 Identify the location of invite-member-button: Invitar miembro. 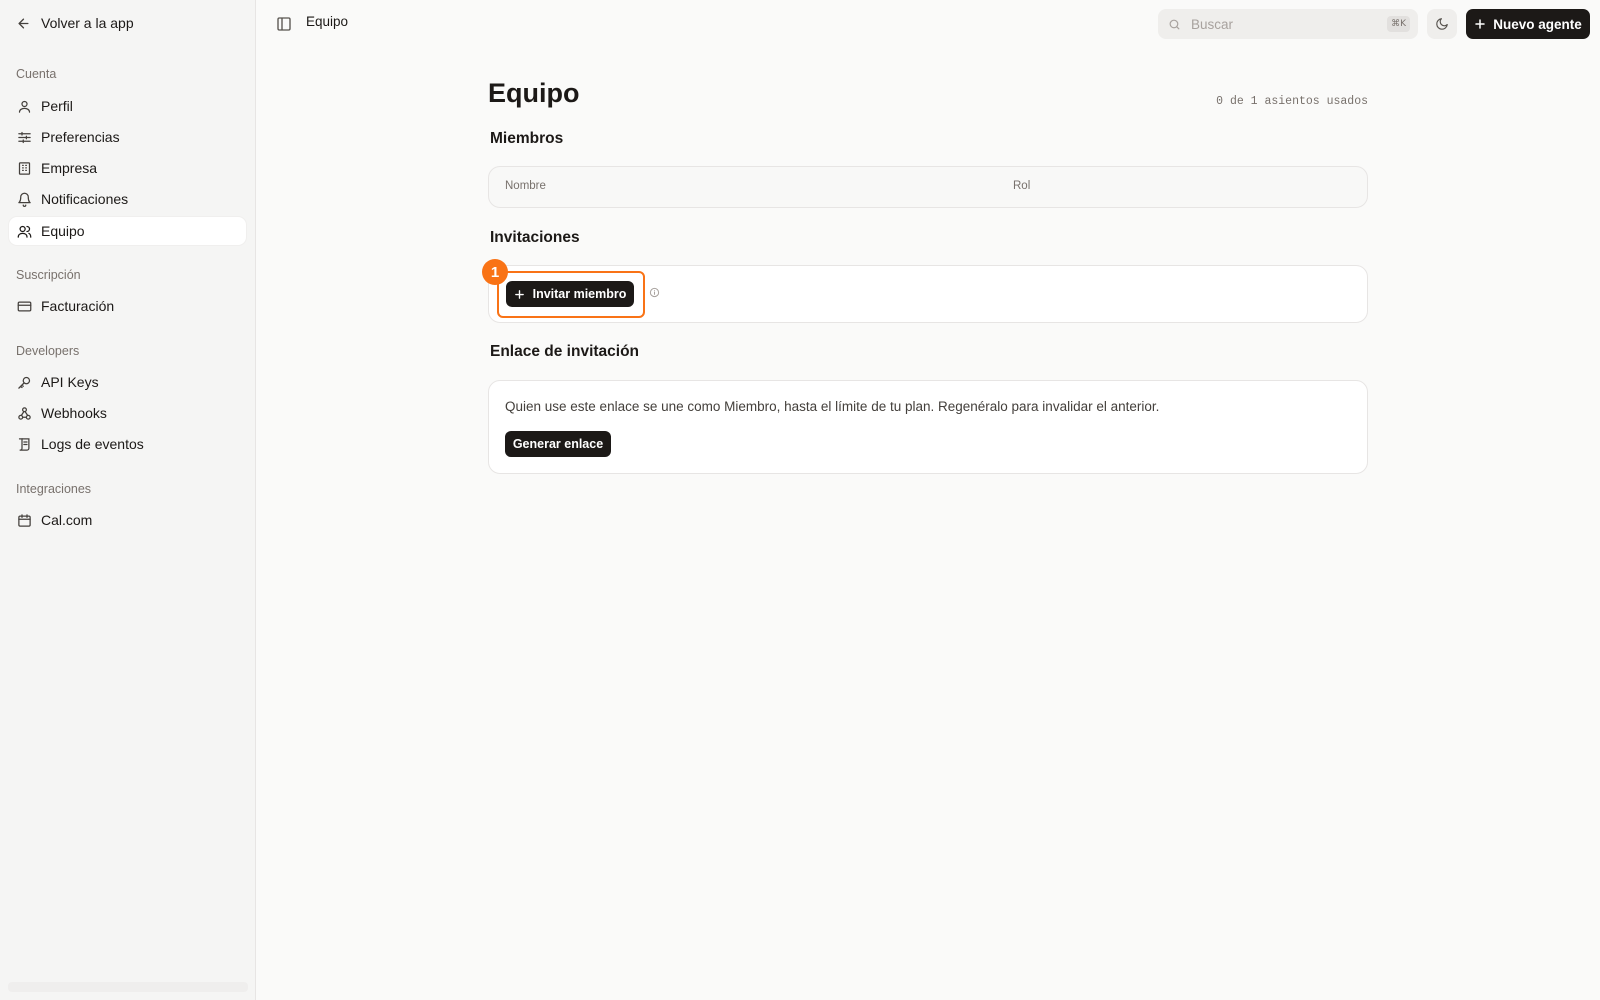
(570, 294).